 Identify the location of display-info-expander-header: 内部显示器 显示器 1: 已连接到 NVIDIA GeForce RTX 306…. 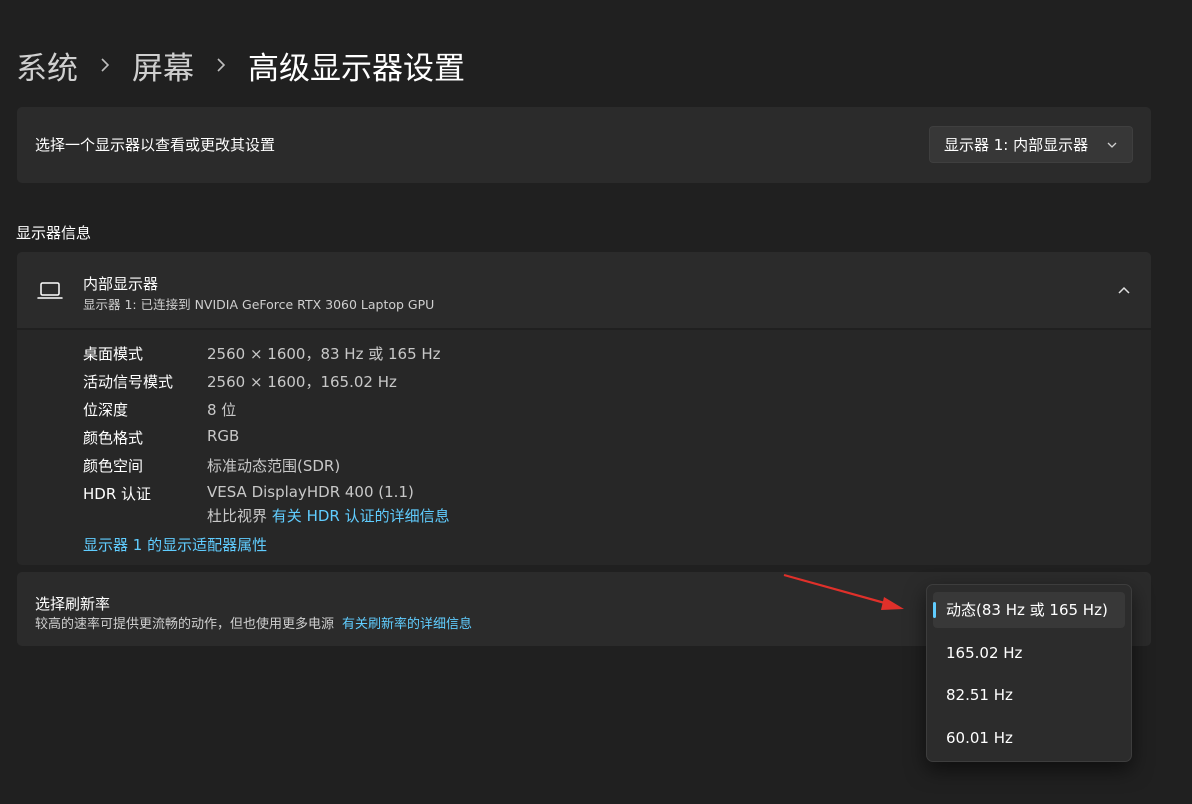
(584, 290).